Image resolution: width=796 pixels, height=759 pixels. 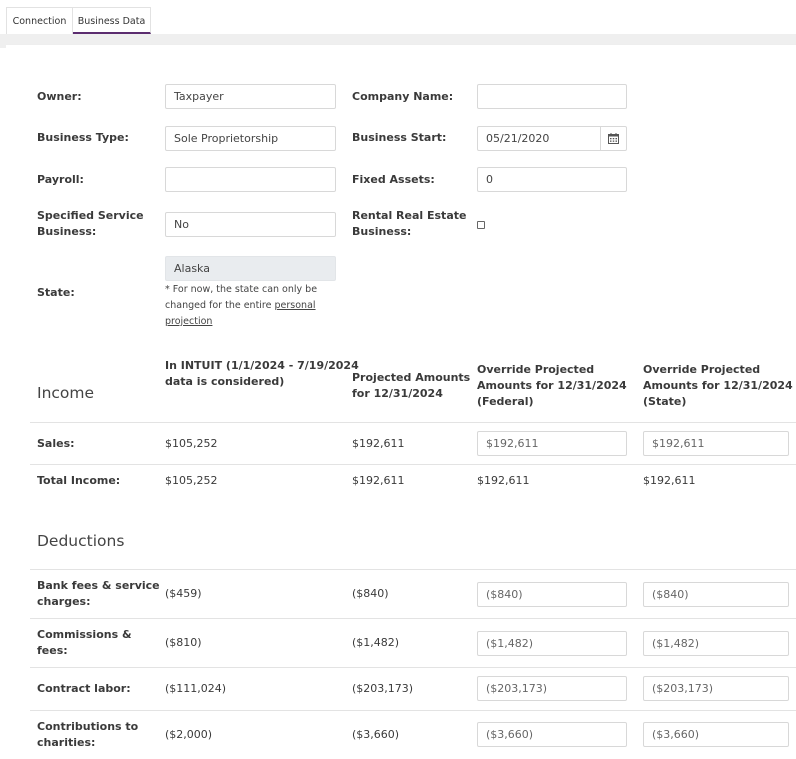 I want to click on state-label: State:, so click(x=56, y=292).